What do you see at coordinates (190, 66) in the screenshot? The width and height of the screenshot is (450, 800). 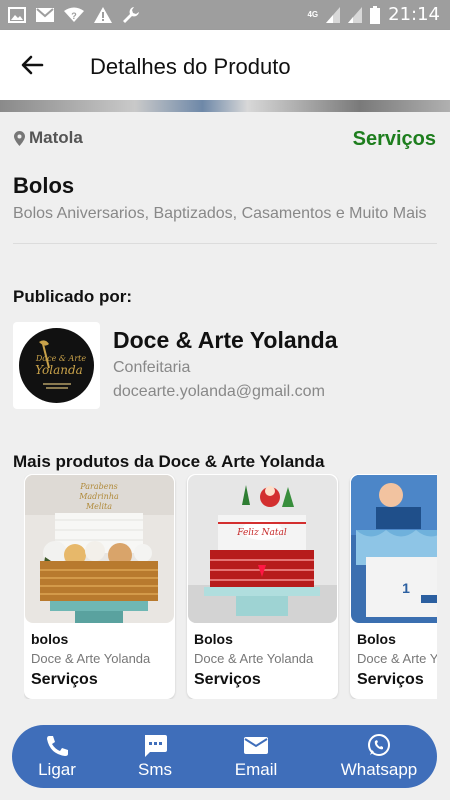 I see `page-title: Detalhes do Produto` at bounding box center [190, 66].